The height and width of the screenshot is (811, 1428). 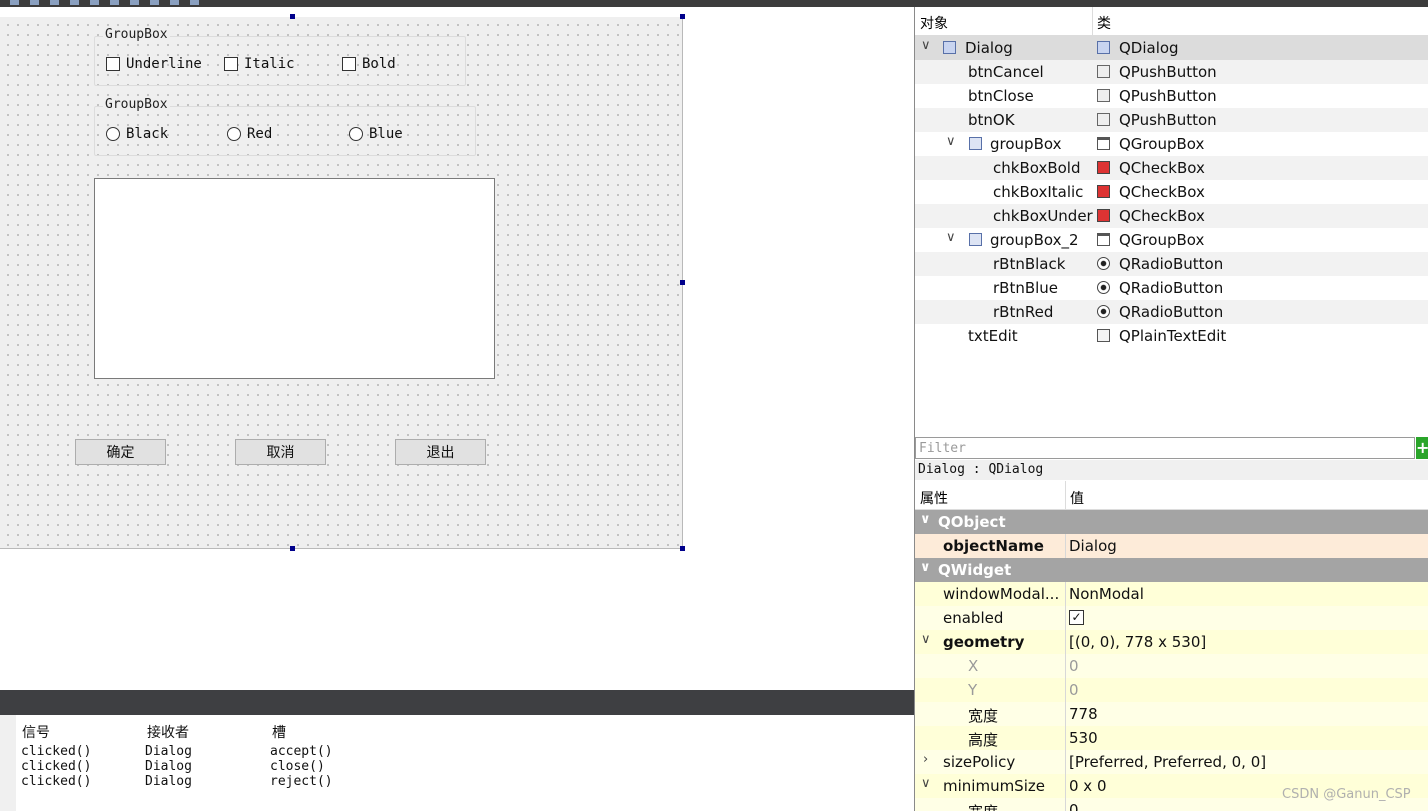 What do you see at coordinates (1165, 448) in the screenshot?
I see `property-filter-input: Filter` at bounding box center [1165, 448].